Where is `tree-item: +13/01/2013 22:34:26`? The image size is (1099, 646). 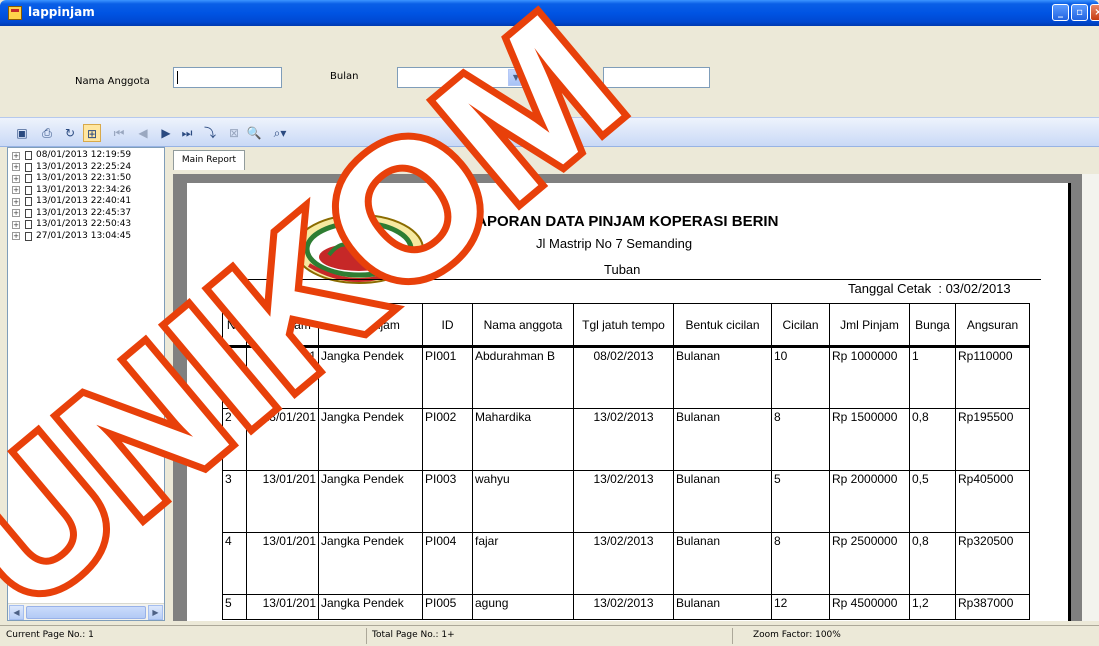 tree-item: +13/01/2013 22:34:26 is located at coordinates (86, 191).